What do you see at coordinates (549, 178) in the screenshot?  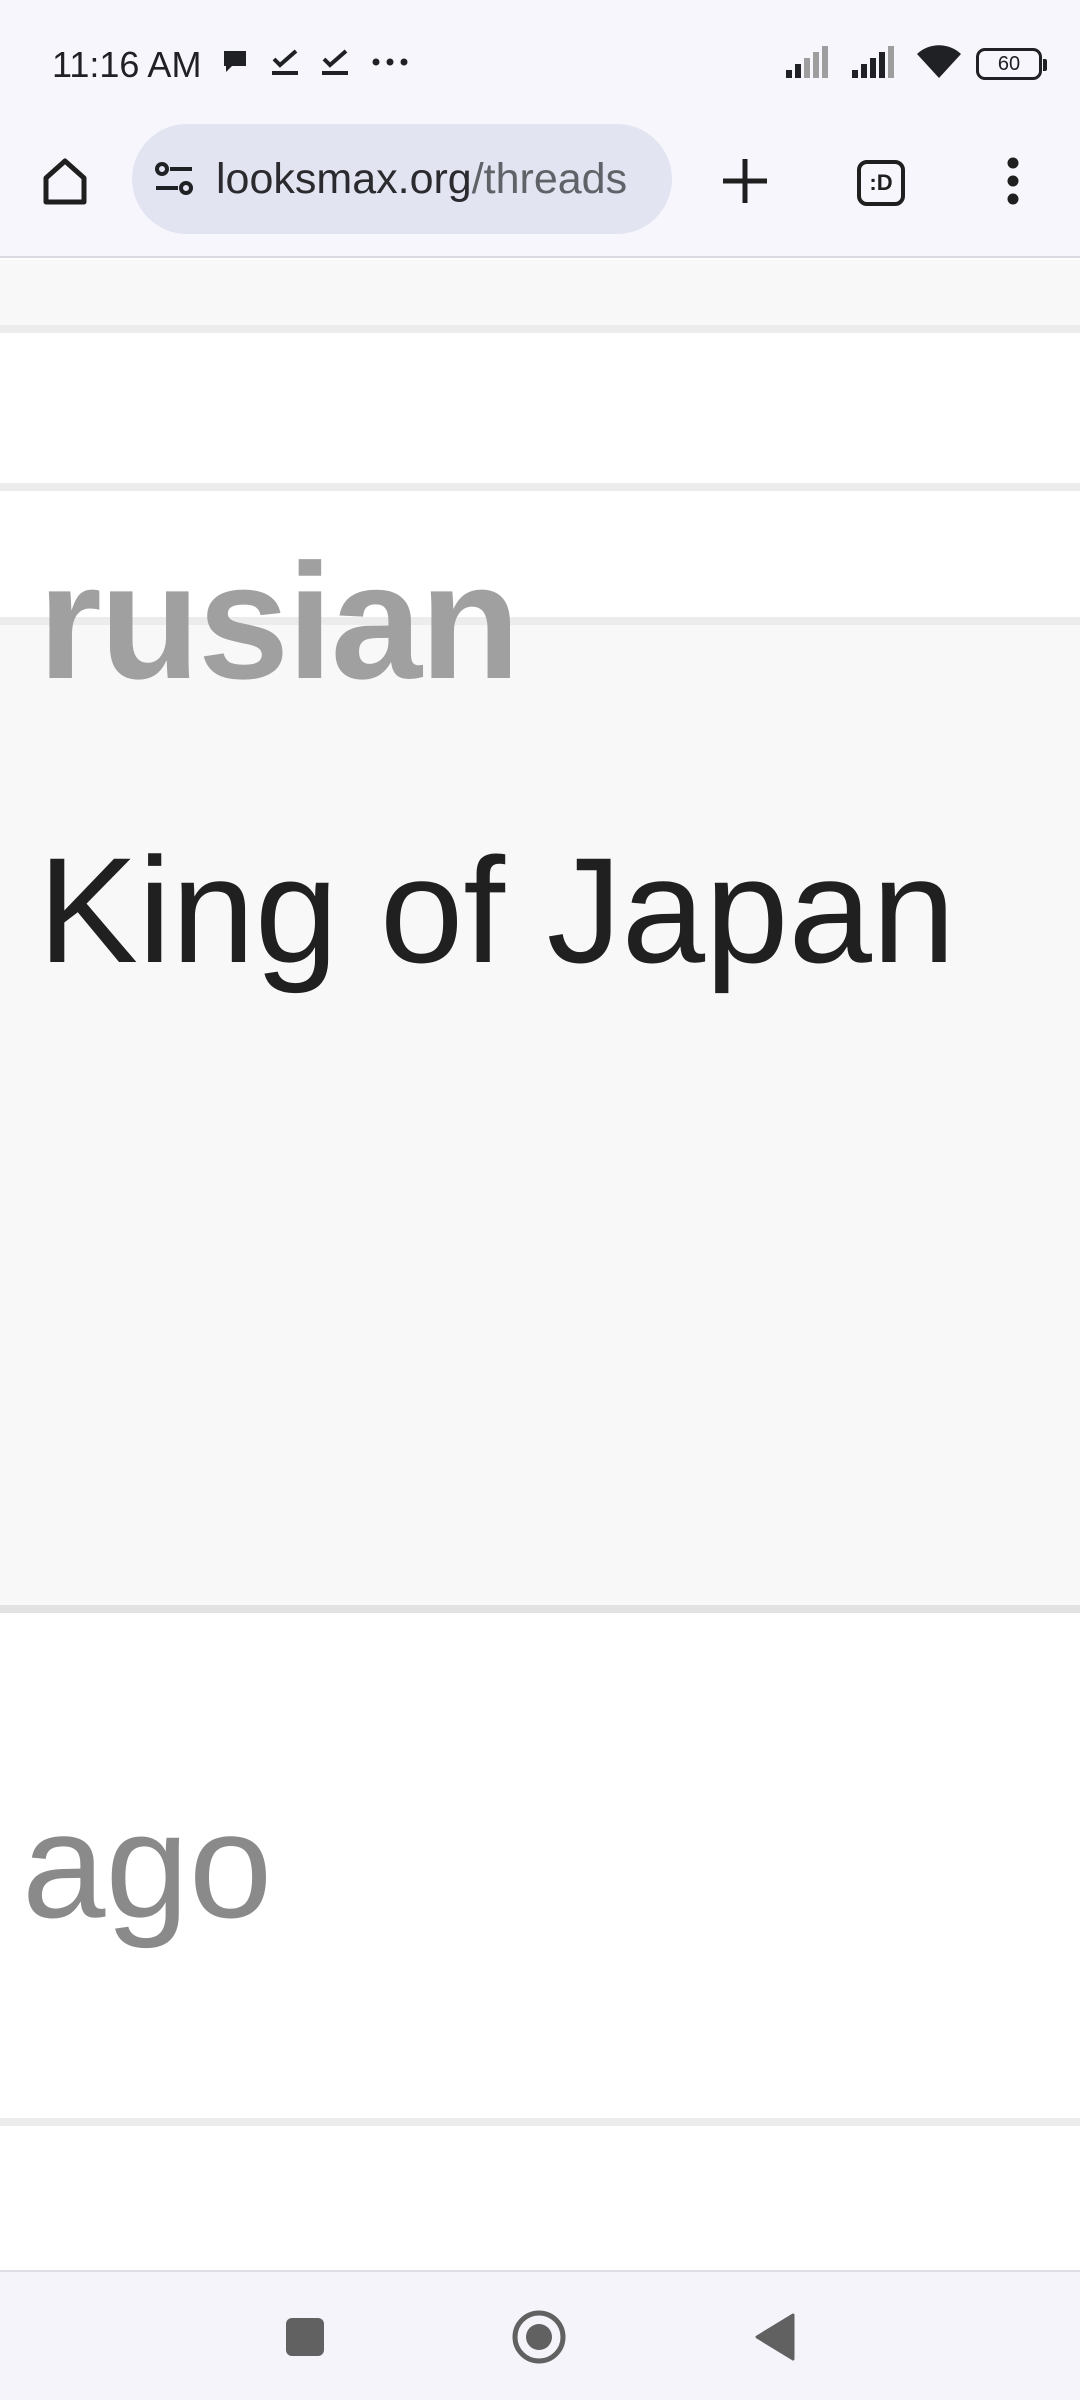 I see `url-path: /threads` at bounding box center [549, 178].